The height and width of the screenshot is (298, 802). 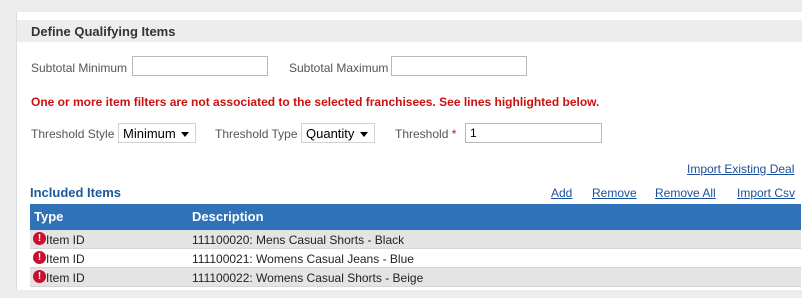 What do you see at coordinates (79, 68) in the screenshot?
I see `subtotal-minimum-label: Subtotal Minimum` at bounding box center [79, 68].